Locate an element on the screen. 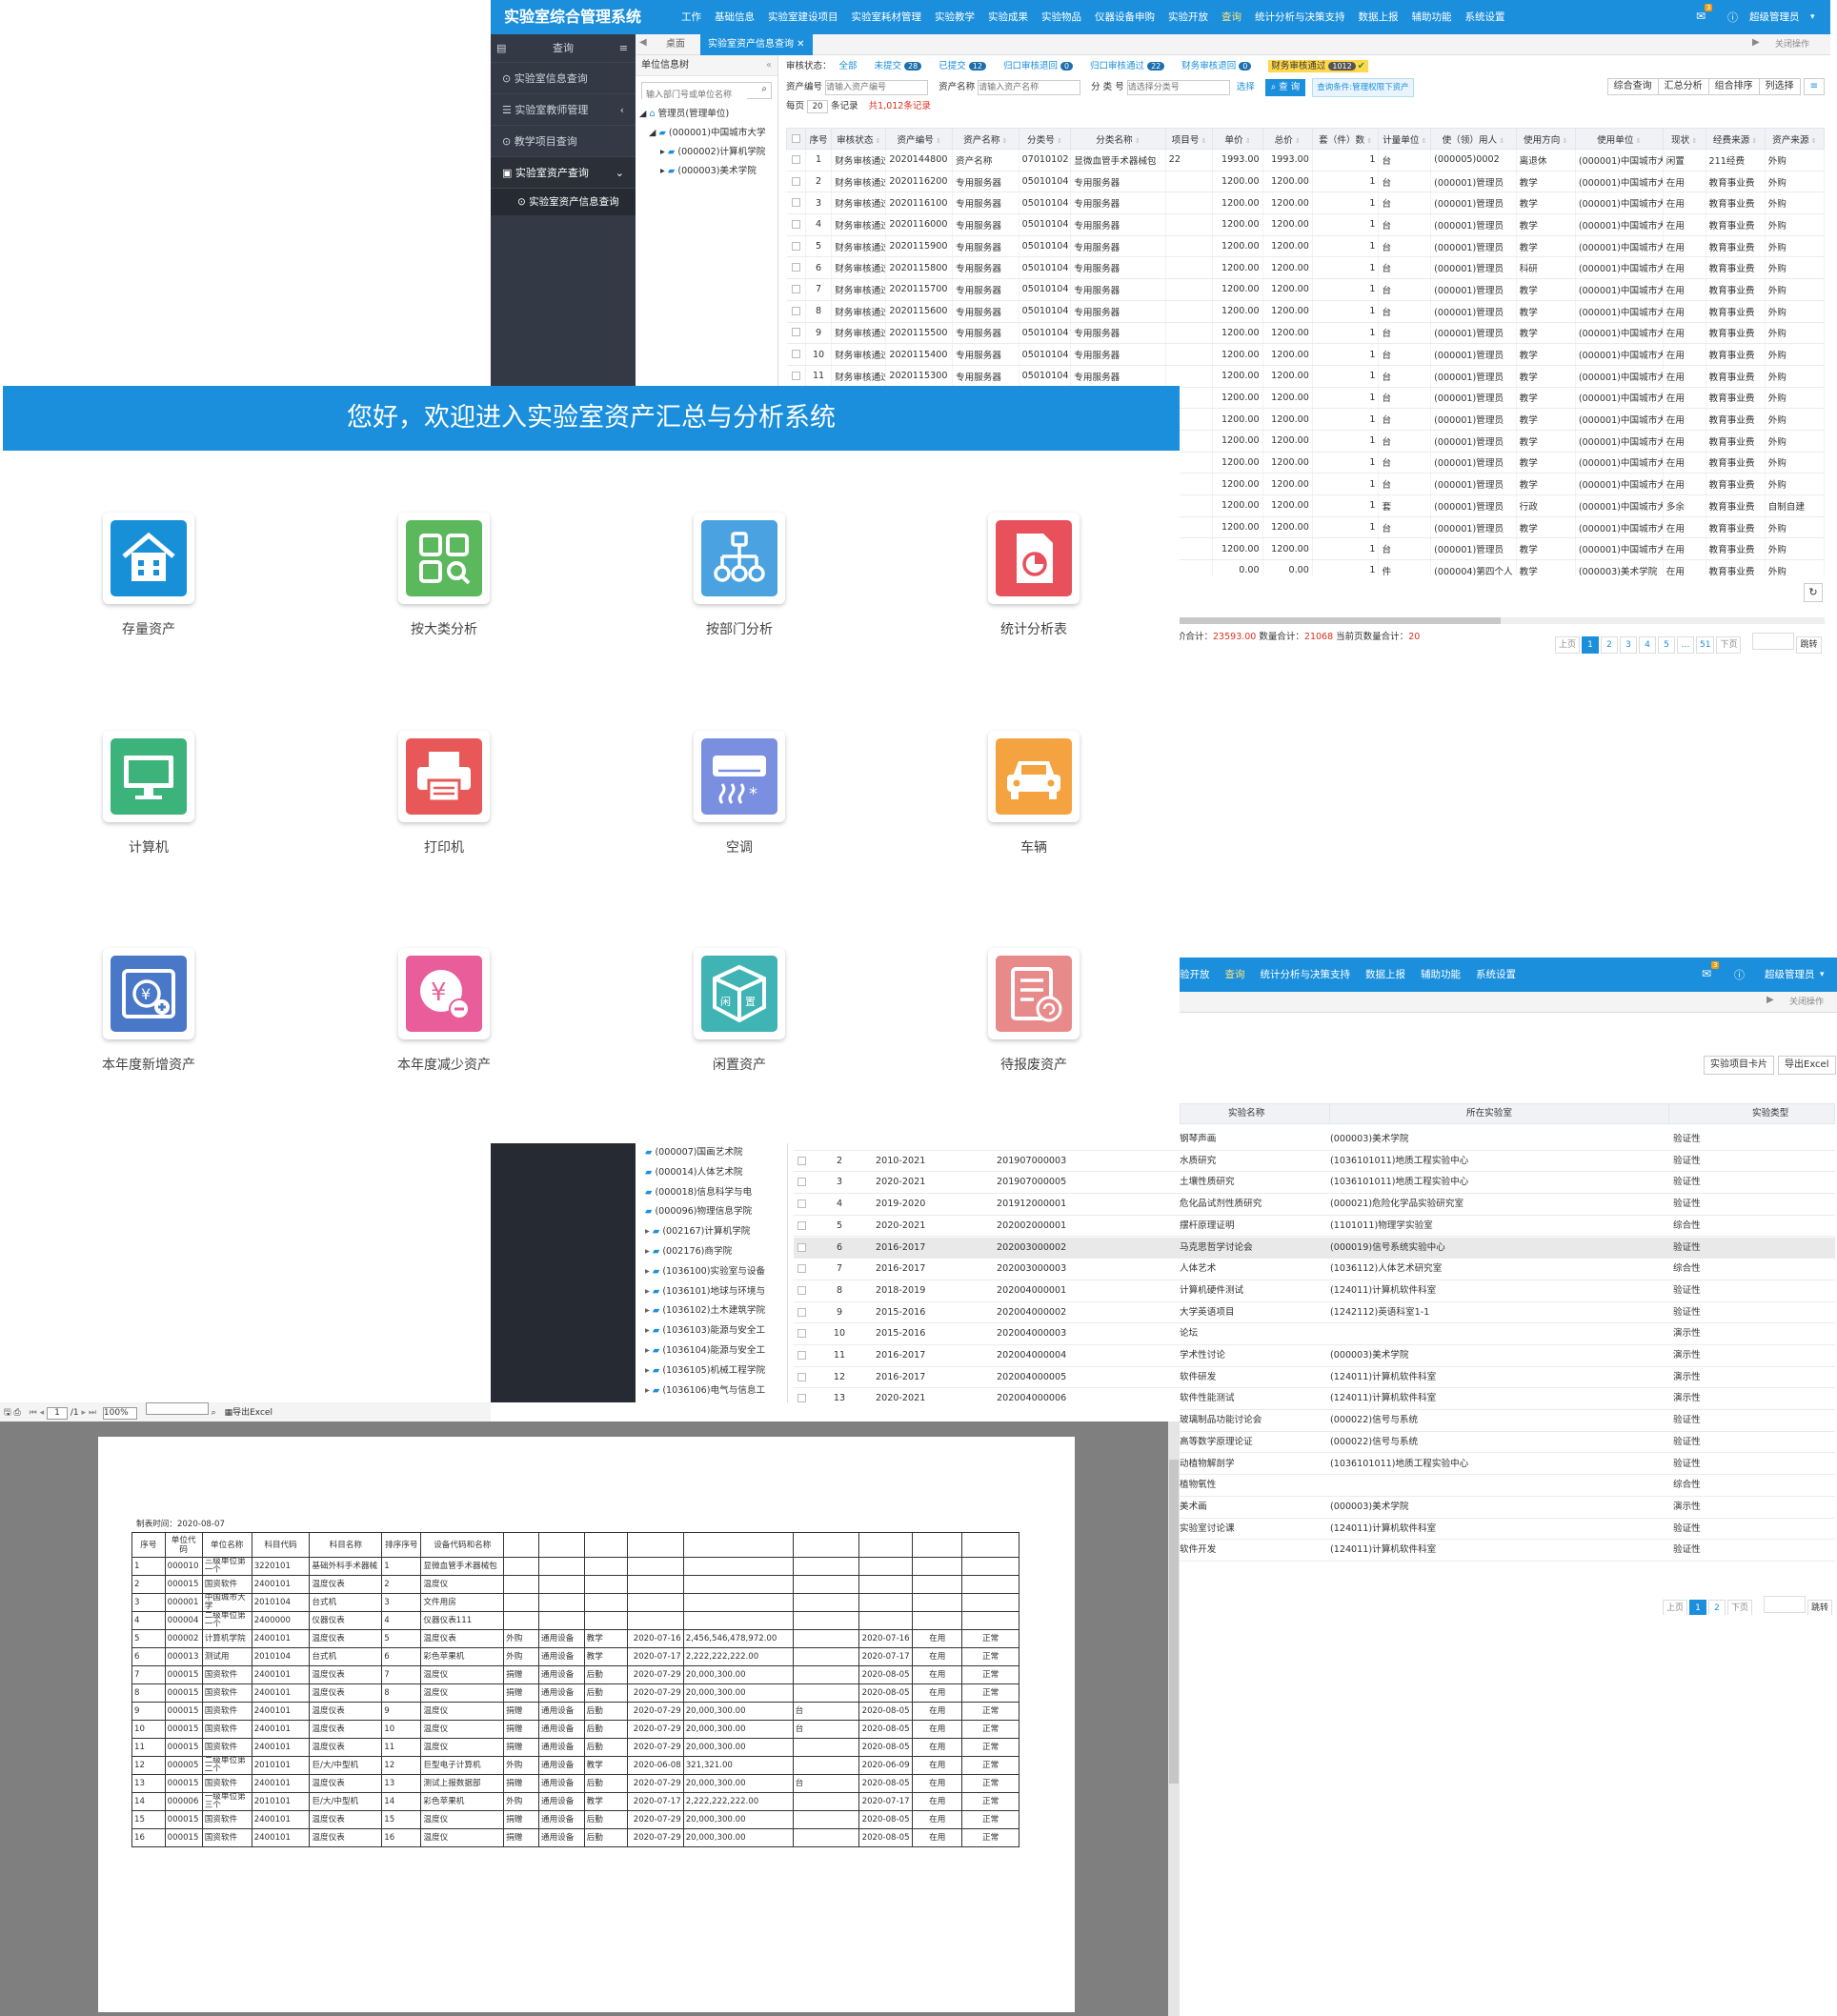  sidebar-subitem-asset-info: ⊙ 实验室资产信息查询 is located at coordinates (563, 202).